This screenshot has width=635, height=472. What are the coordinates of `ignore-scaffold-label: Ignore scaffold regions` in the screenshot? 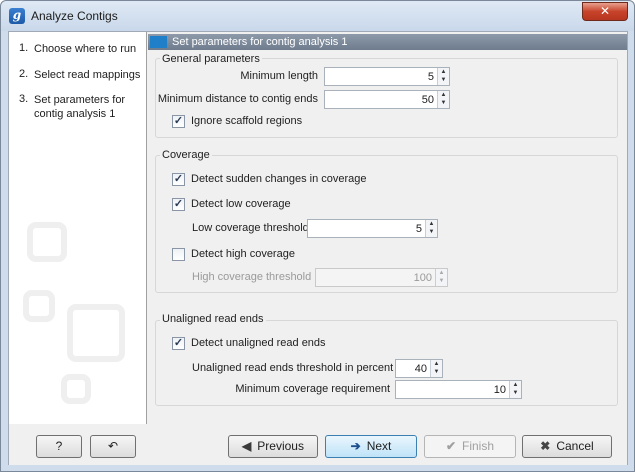 It's located at (247, 121).